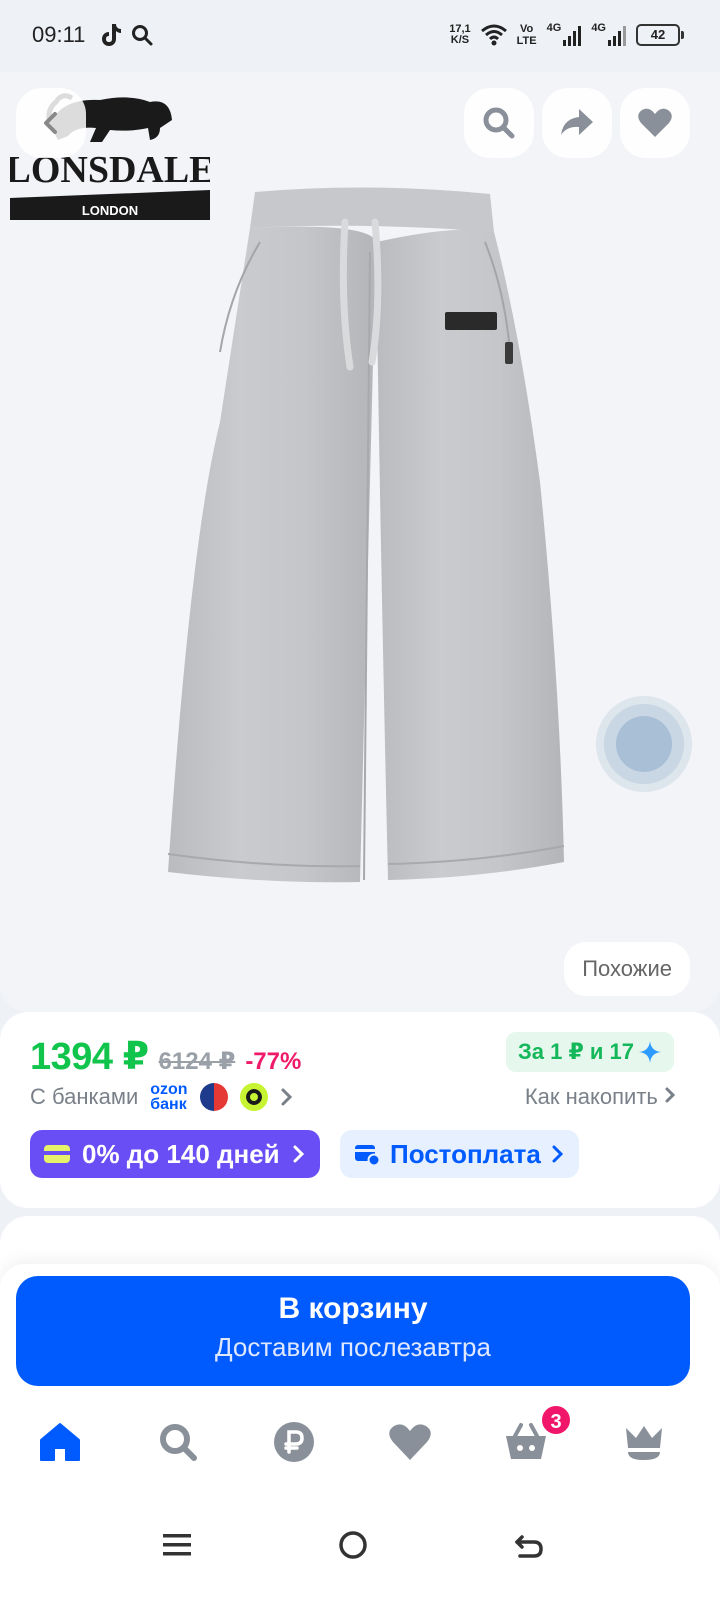 Image resolution: width=720 pixels, height=1600 pixels. I want to click on back-arrow-icon, so click(529, 1546).